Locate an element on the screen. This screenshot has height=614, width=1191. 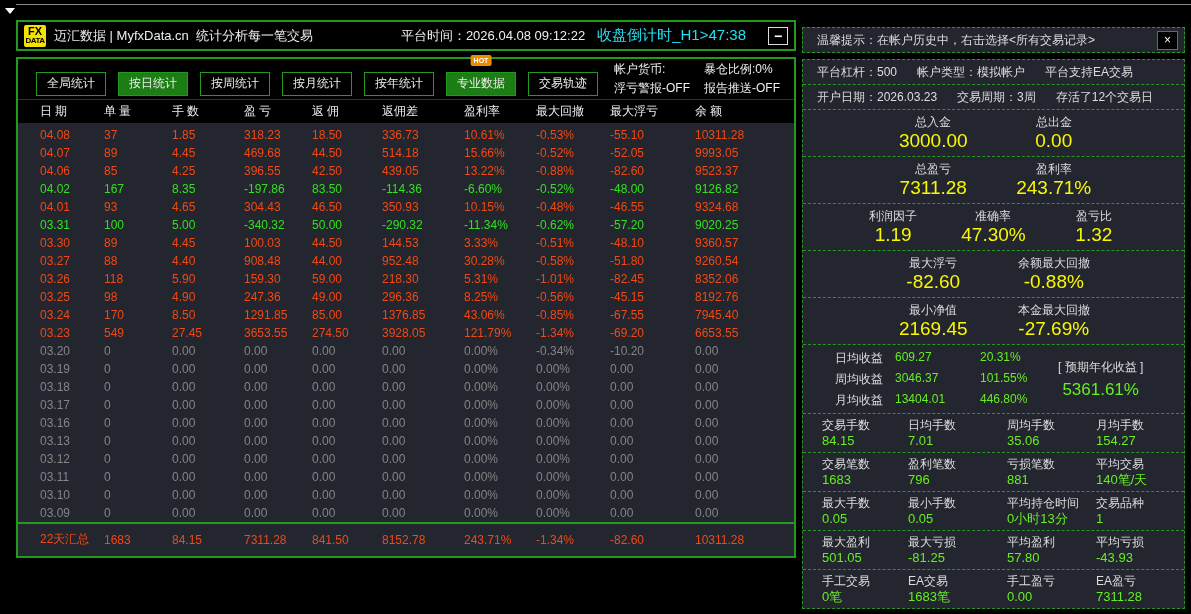
table-cell-text: 9324.68 is located at coordinates (717, 206).